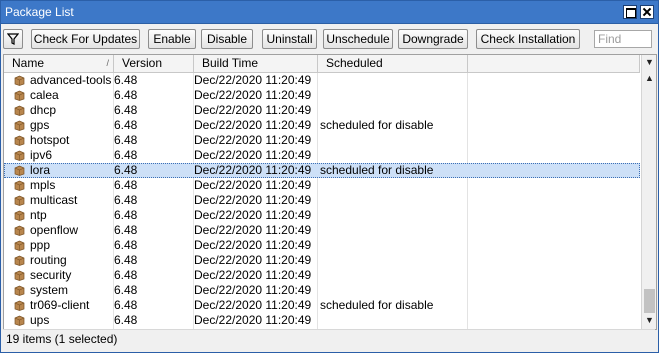 This screenshot has height=353, width=659. What do you see at coordinates (59, 63) in the screenshot?
I see `column-name: Name /` at bounding box center [59, 63].